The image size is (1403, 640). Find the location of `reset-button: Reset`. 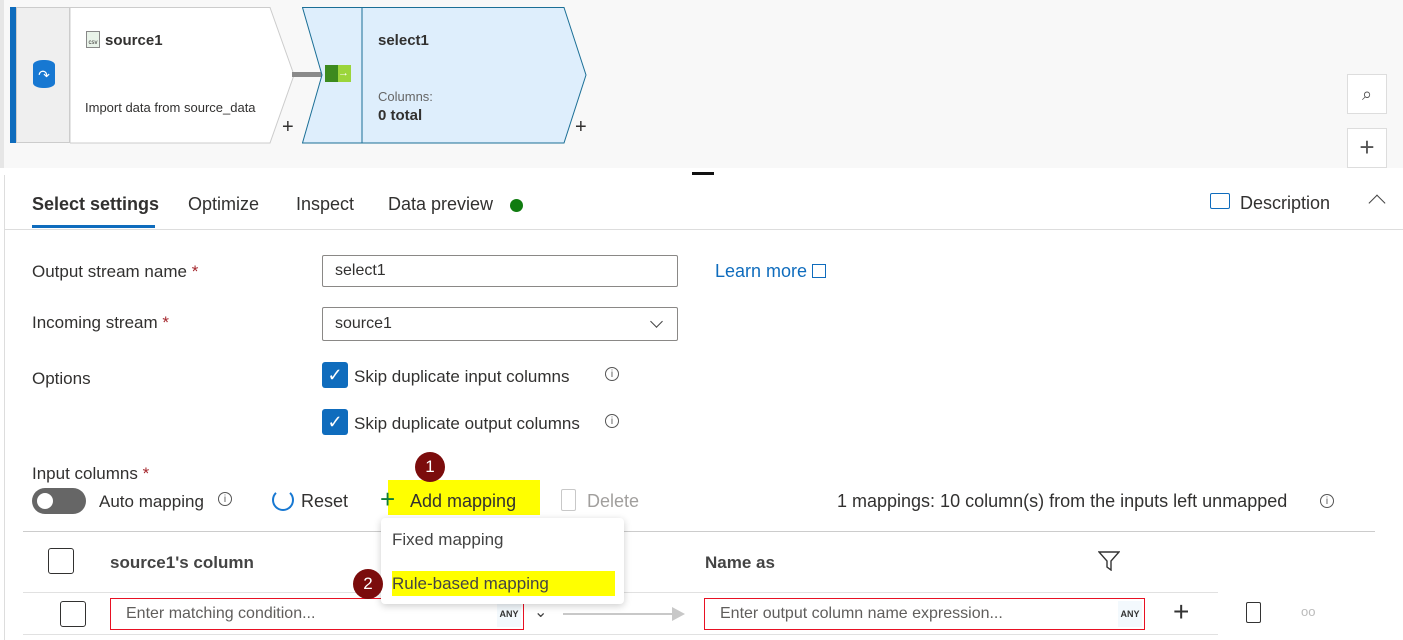

reset-button: Reset is located at coordinates (324, 501).